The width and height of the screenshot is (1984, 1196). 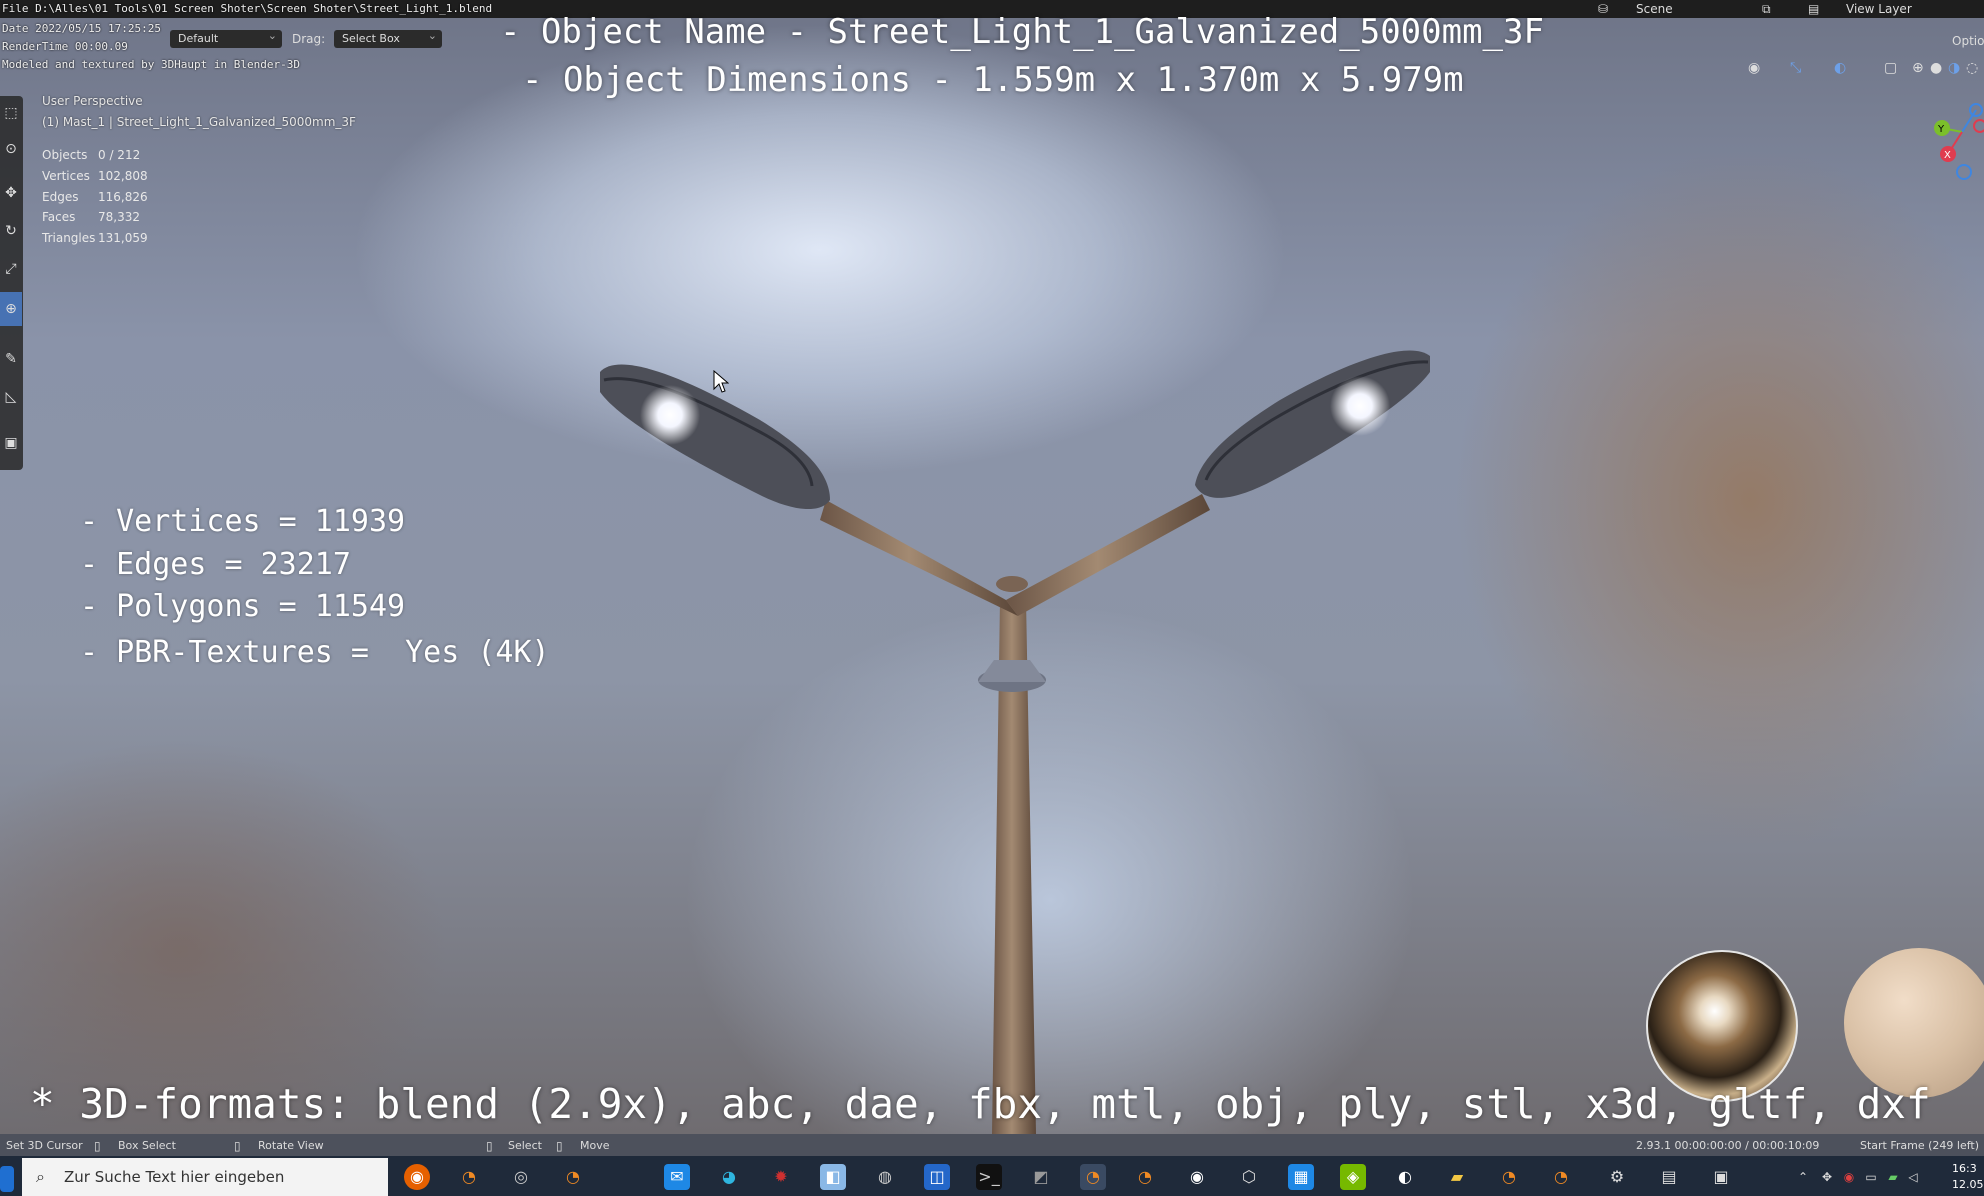 What do you see at coordinates (1914, 1023) in the screenshot?
I see `hdri-diffuse-sphere` at bounding box center [1914, 1023].